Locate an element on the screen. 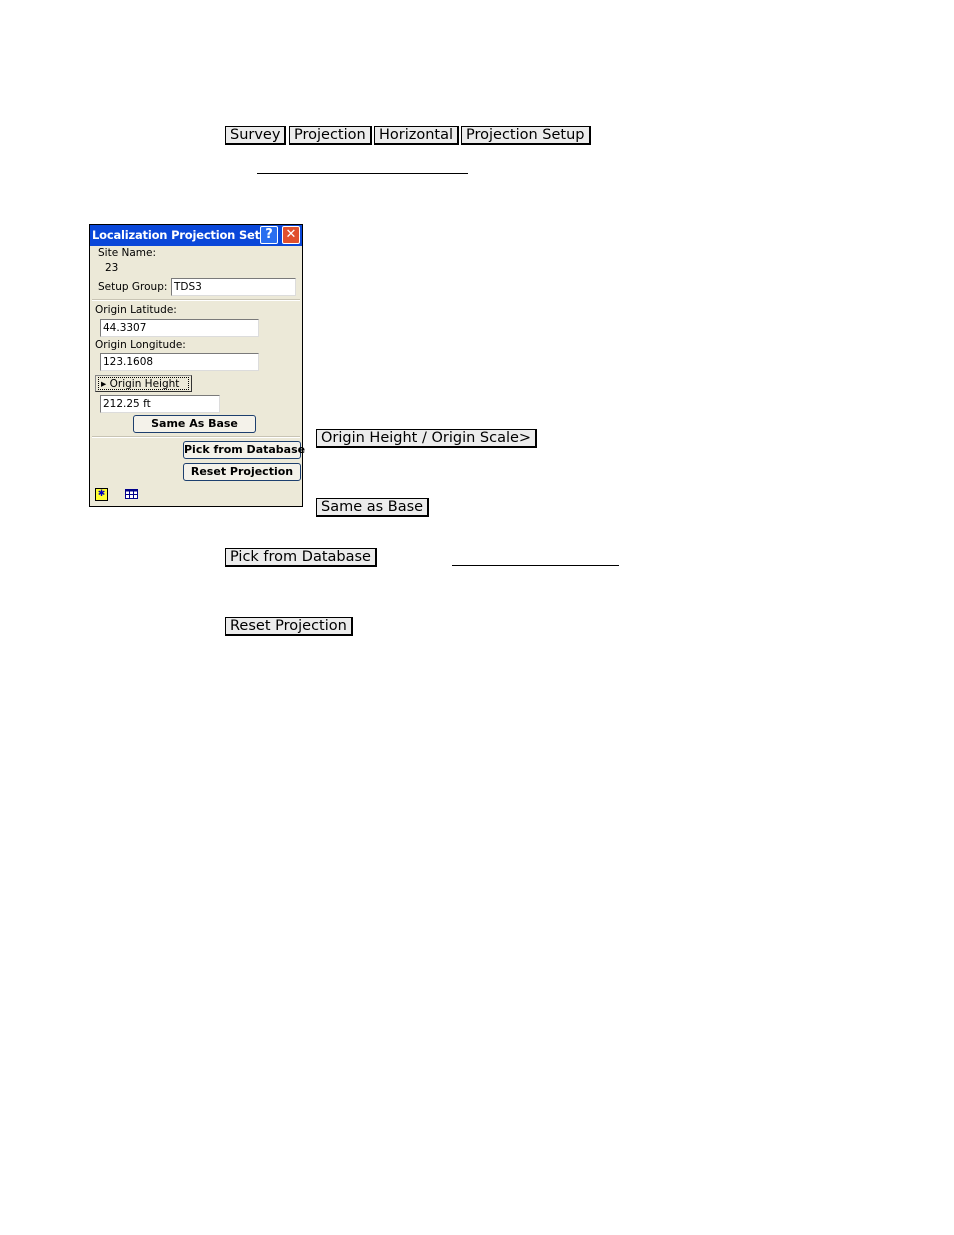 Image resolution: width=954 pixels, height=1235 pixels. setup-group-label: Setup Group: is located at coordinates (133, 287).